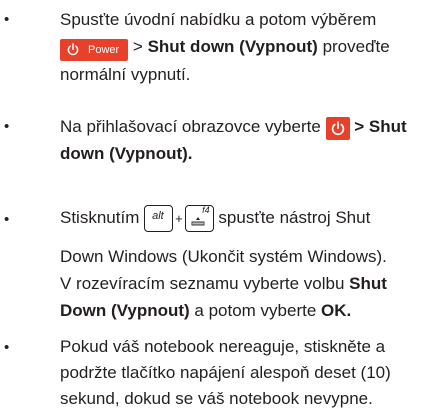 The width and height of the screenshot is (446, 414). I want to click on item2-text-a: Na přihlašovací obrazovce vyberte, so click(193, 126).